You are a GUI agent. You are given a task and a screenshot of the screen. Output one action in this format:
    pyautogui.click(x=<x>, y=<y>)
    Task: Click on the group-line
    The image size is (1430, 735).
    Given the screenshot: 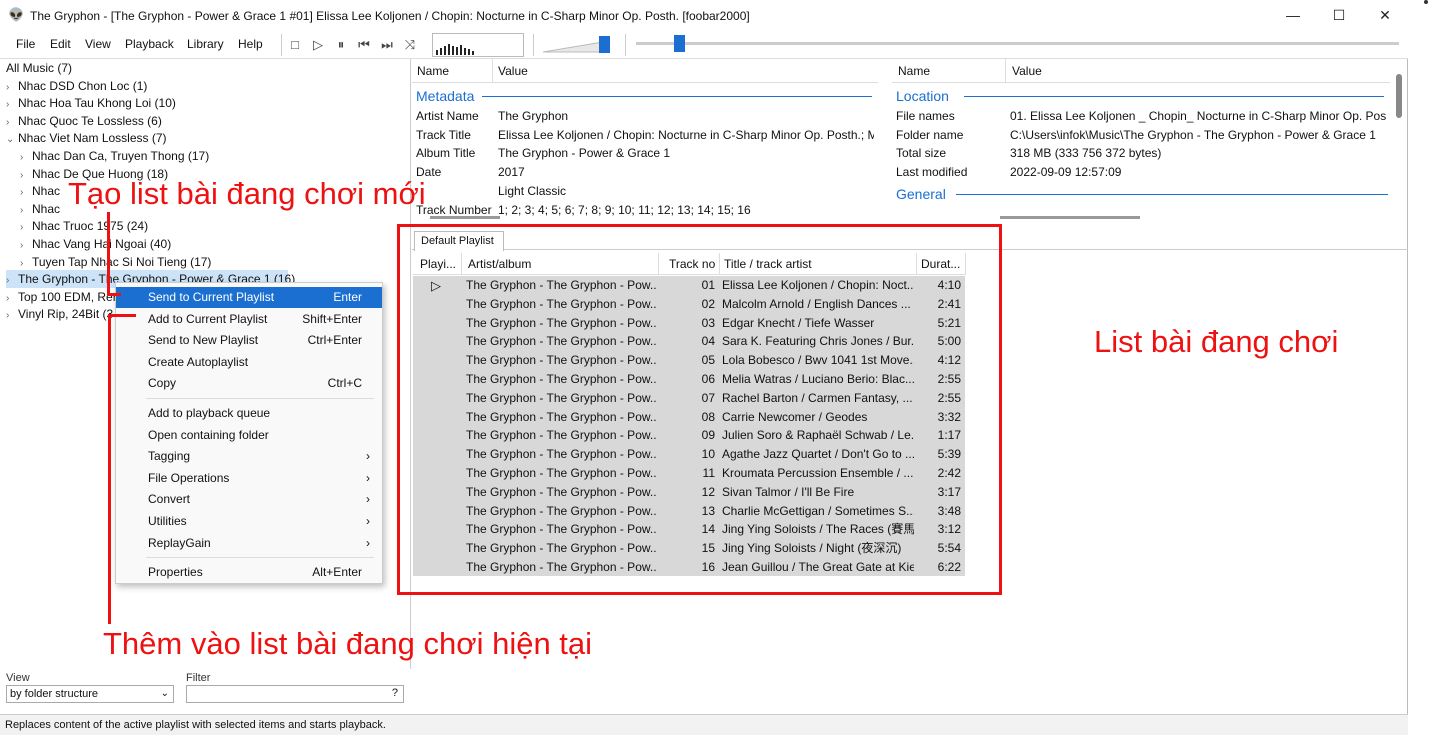 What is the action you would take?
    pyautogui.click(x=1172, y=194)
    